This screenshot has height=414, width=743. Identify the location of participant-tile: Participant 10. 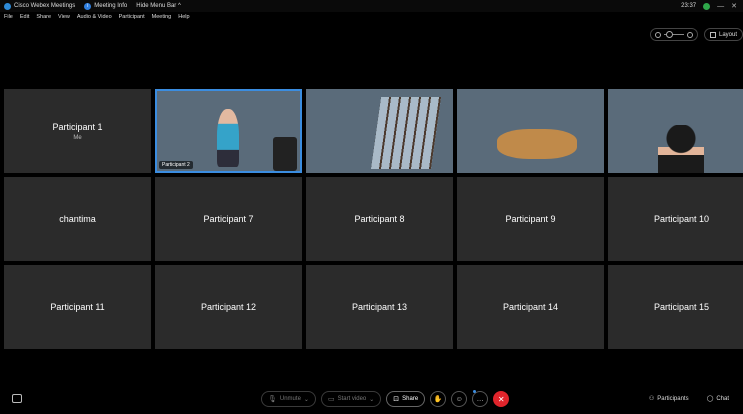
(675, 219).